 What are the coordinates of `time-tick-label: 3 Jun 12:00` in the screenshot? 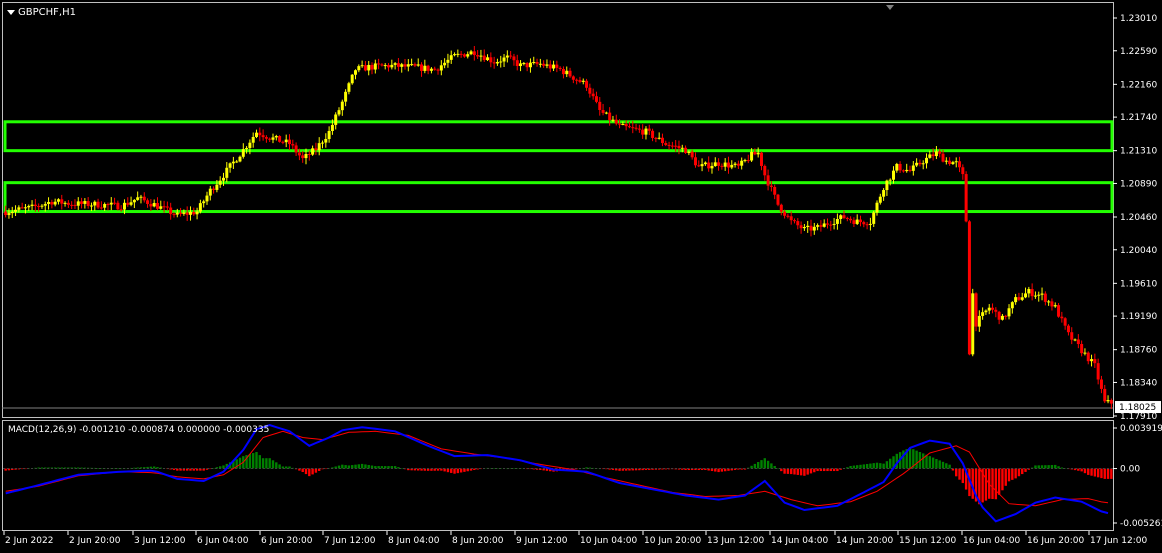 It's located at (160, 541).